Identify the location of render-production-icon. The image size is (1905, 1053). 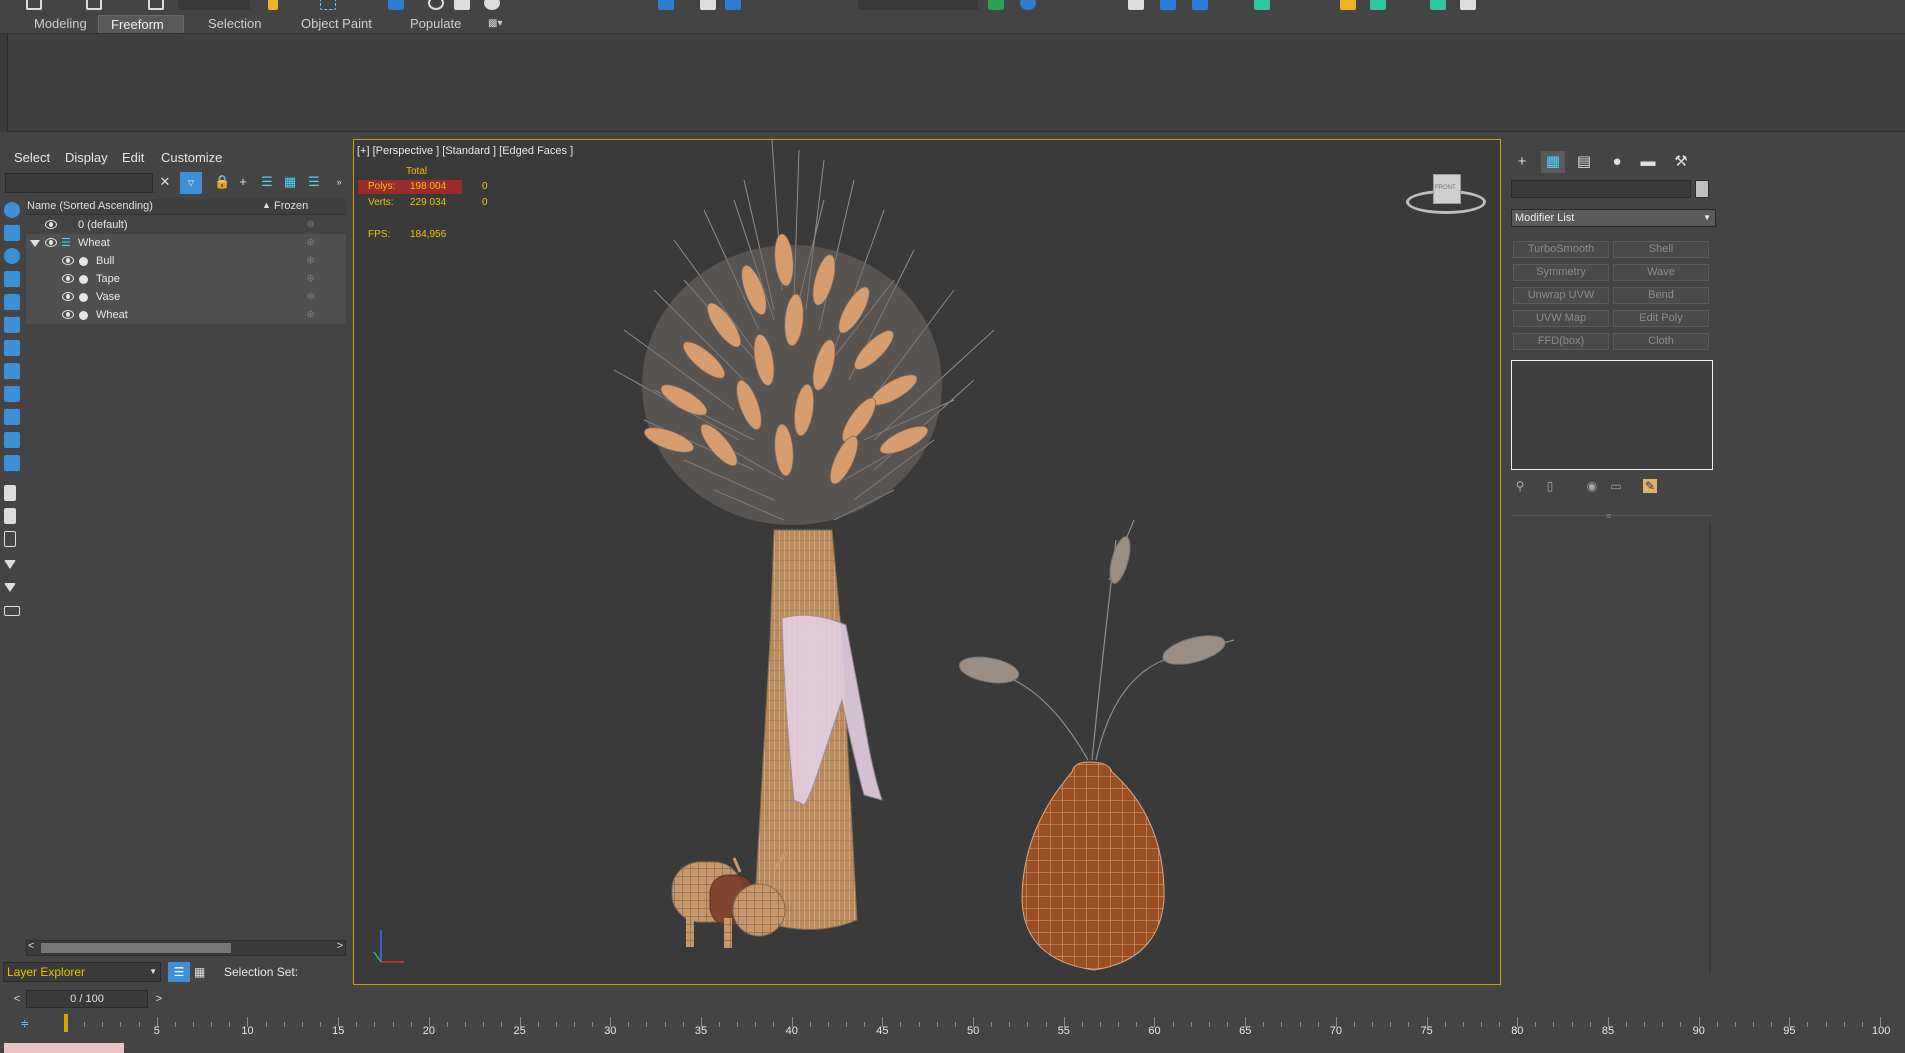
(1468, 5).